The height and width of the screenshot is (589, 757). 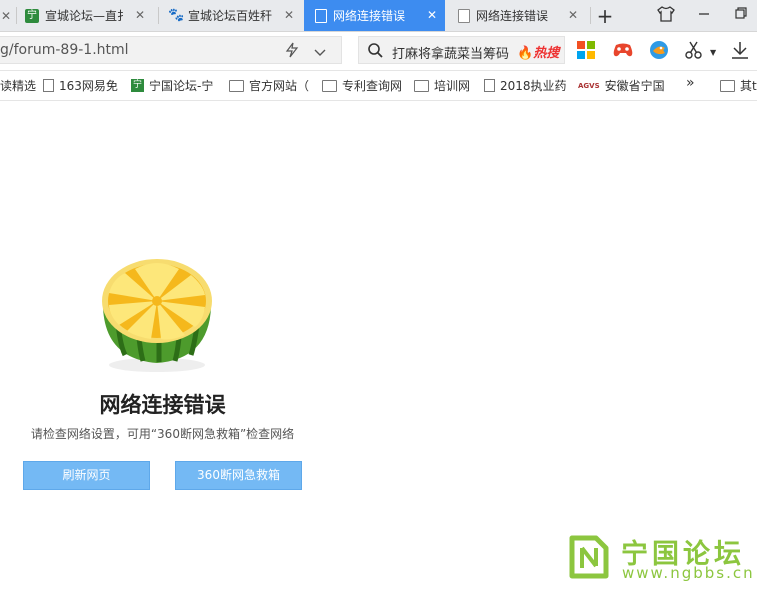 I want to click on ngbbs-watermark: 宁国论坛 www.ngbbs.cn, so click(x=659, y=558).